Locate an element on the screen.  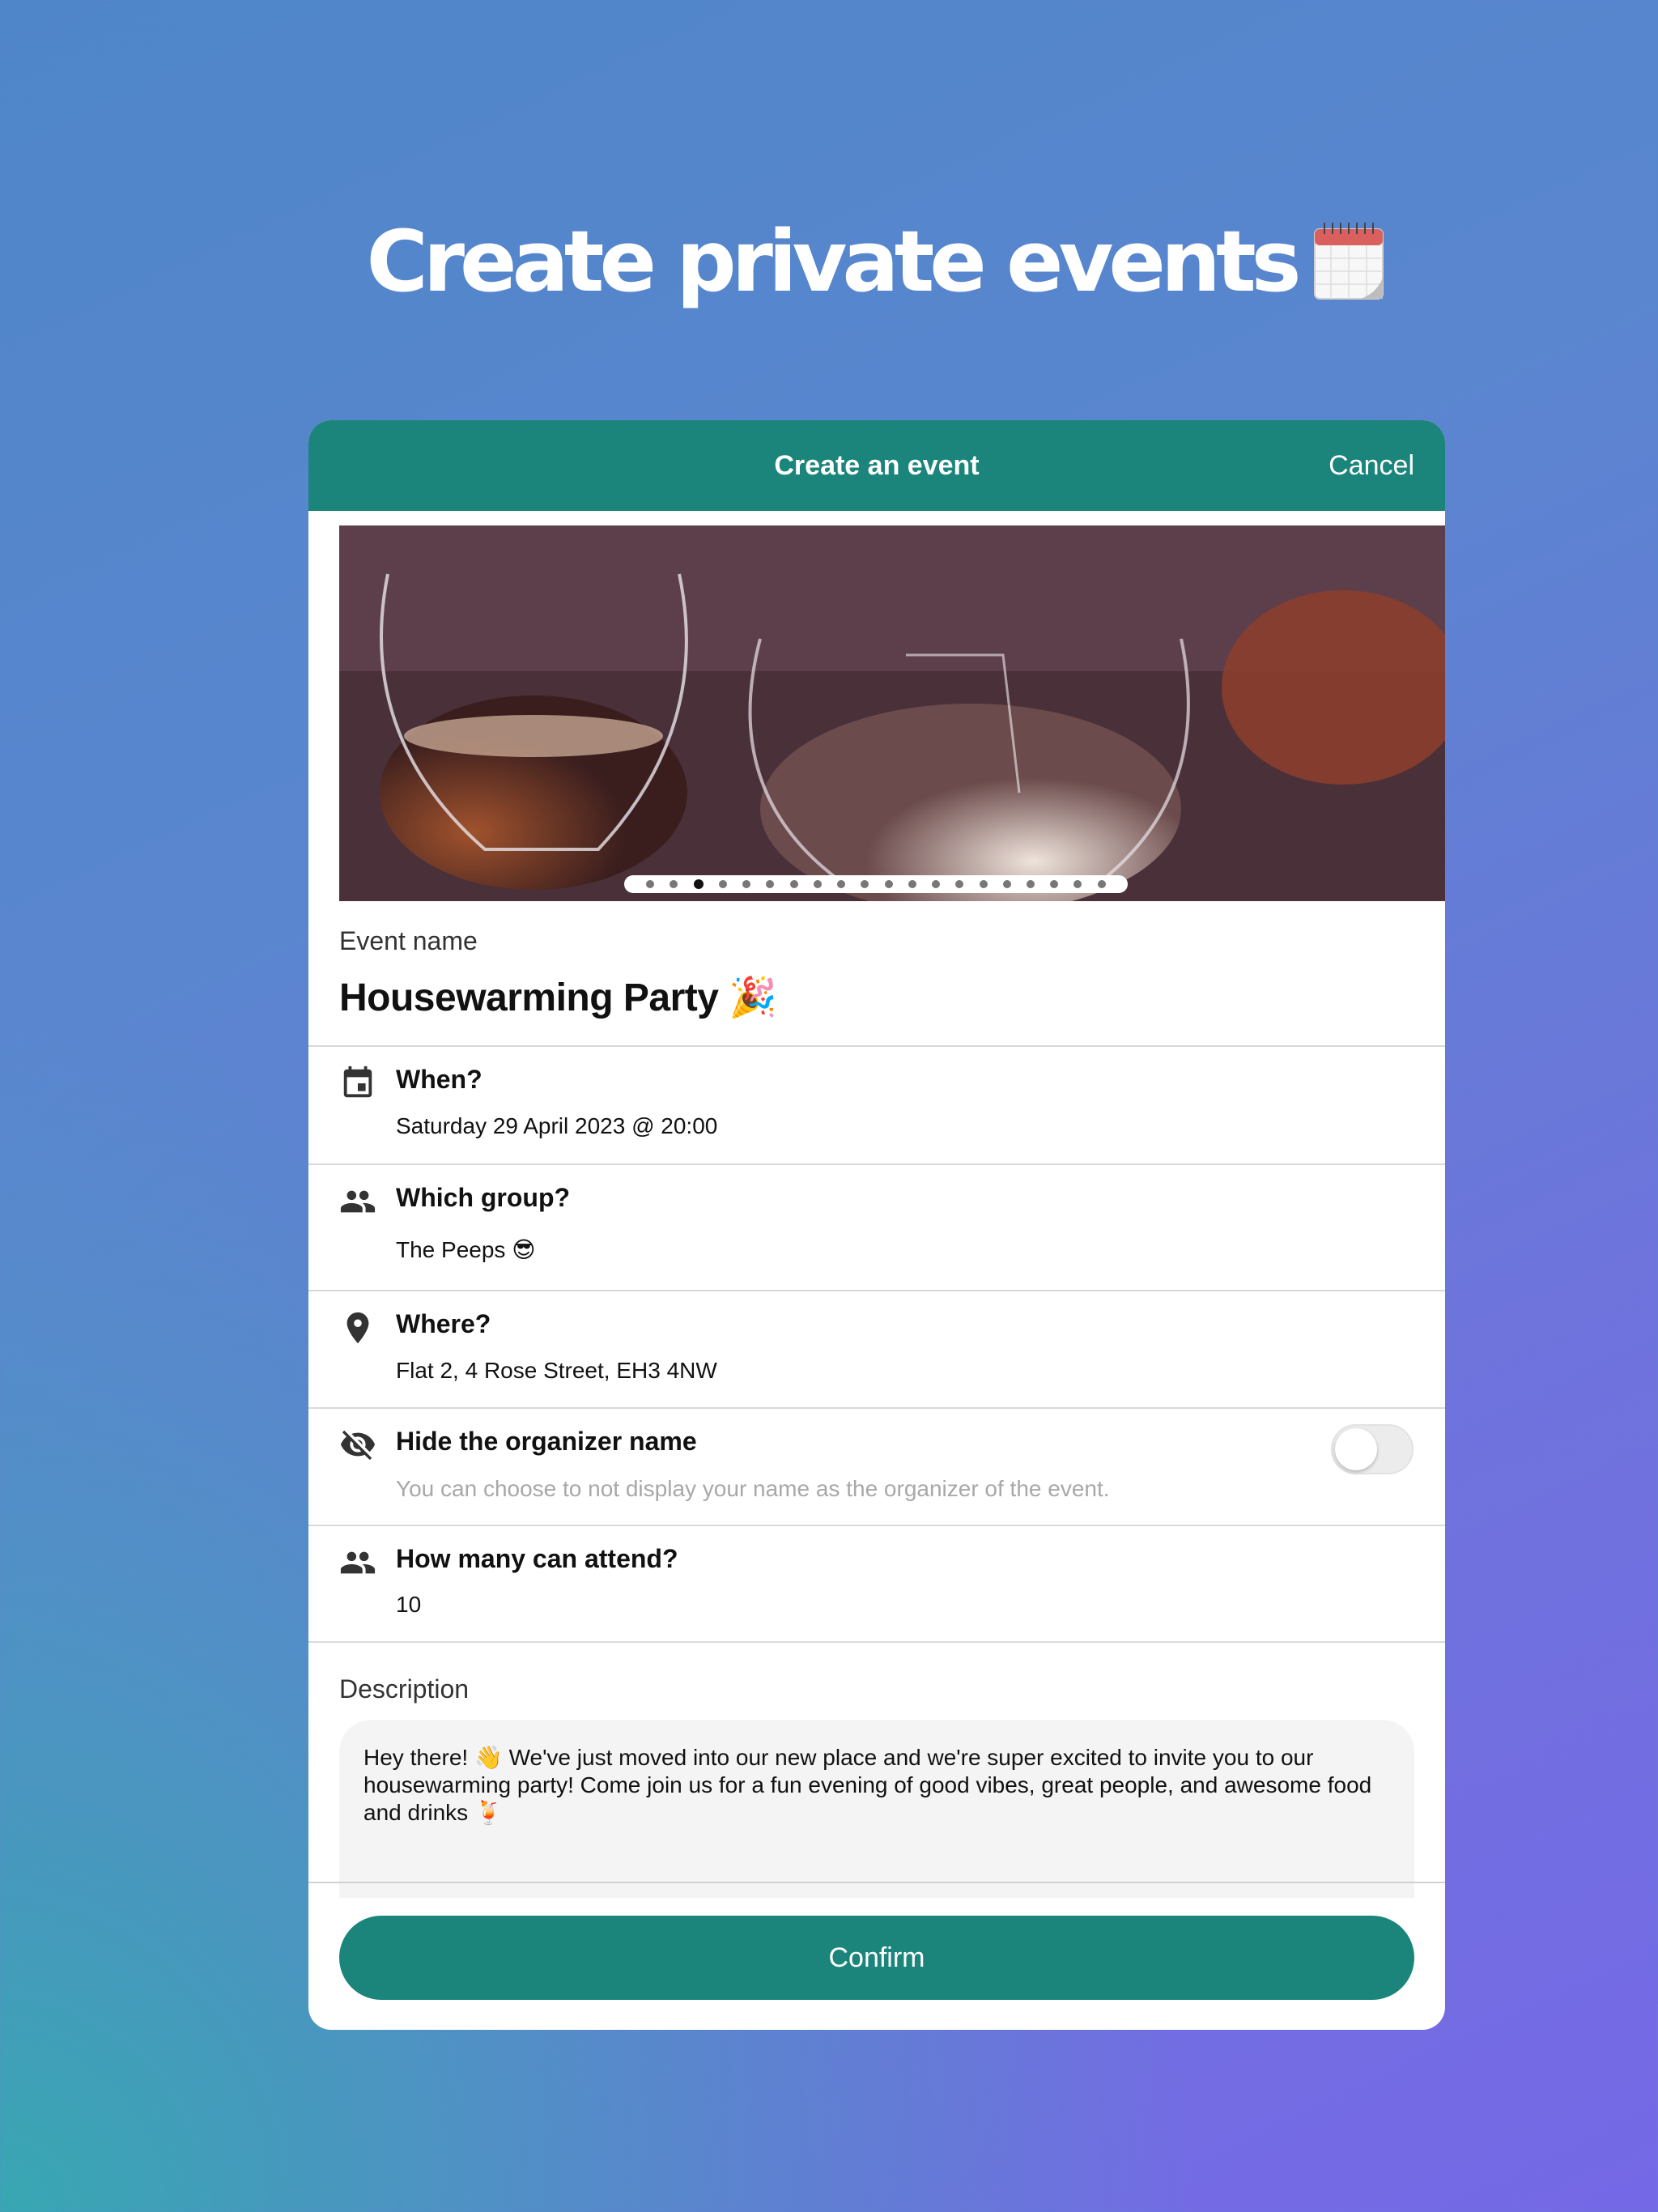
calendar-emoji-icon is located at coordinates (1349, 261).